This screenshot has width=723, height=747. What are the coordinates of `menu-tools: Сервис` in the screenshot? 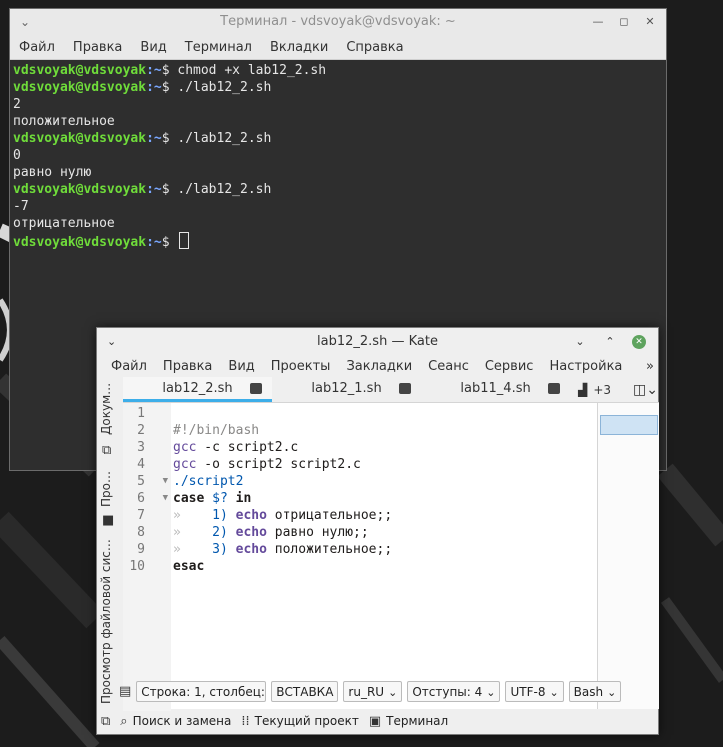 It's located at (509, 366).